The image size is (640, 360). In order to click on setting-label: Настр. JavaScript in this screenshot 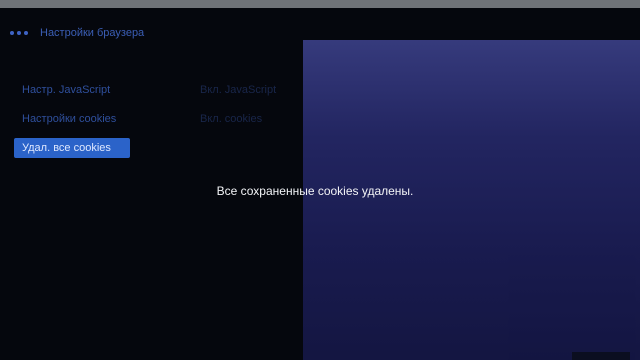, I will do `click(66, 90)`.